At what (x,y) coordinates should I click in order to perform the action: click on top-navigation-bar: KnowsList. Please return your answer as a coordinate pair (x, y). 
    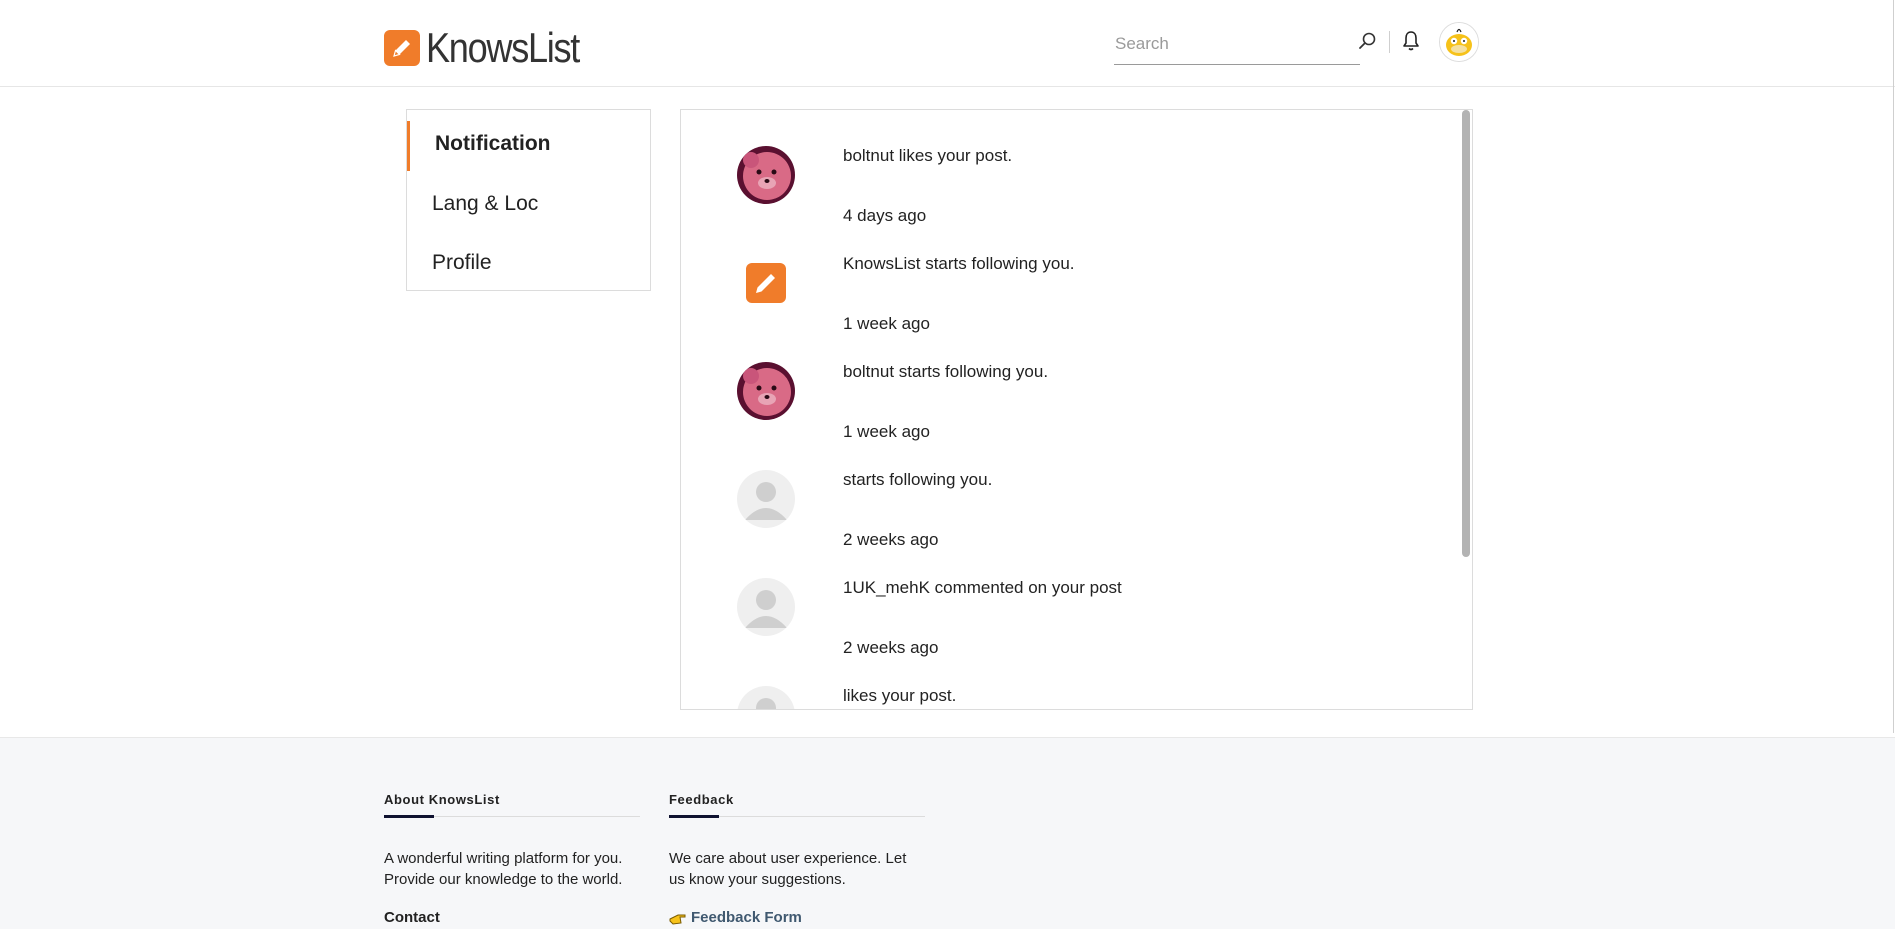
    Looking at the image, I should click on (947, 43).